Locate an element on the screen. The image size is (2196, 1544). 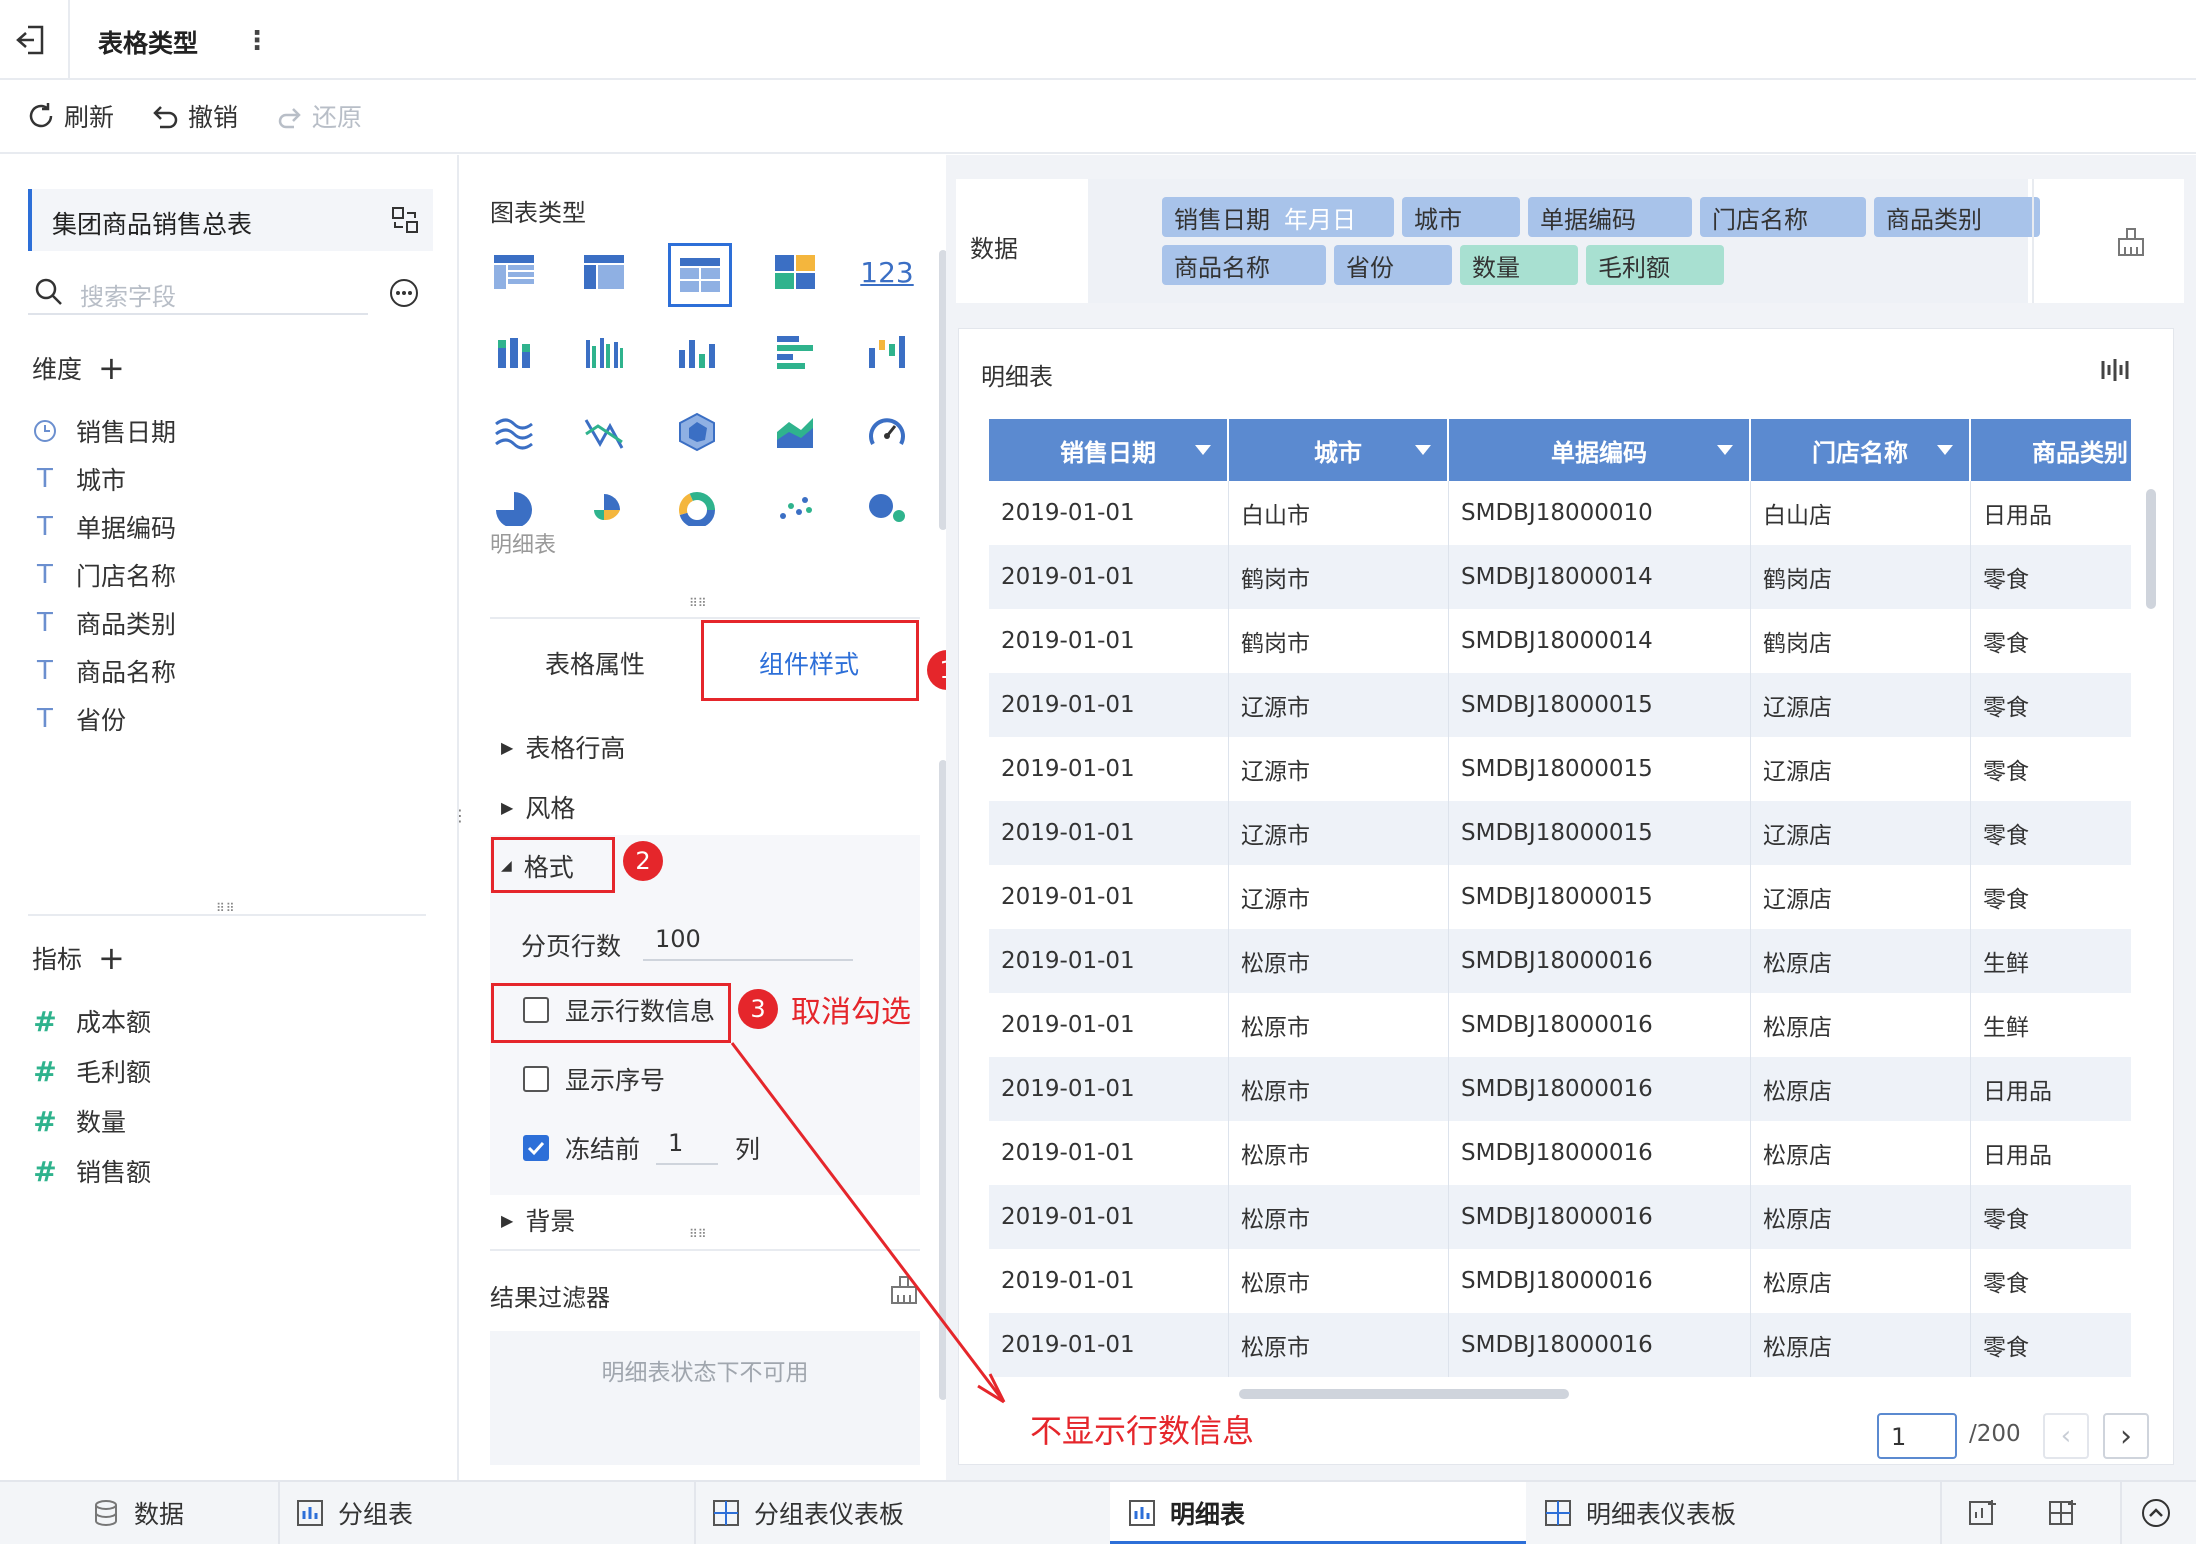
checkbox-unchecked is located at coordinates (536, 1079).